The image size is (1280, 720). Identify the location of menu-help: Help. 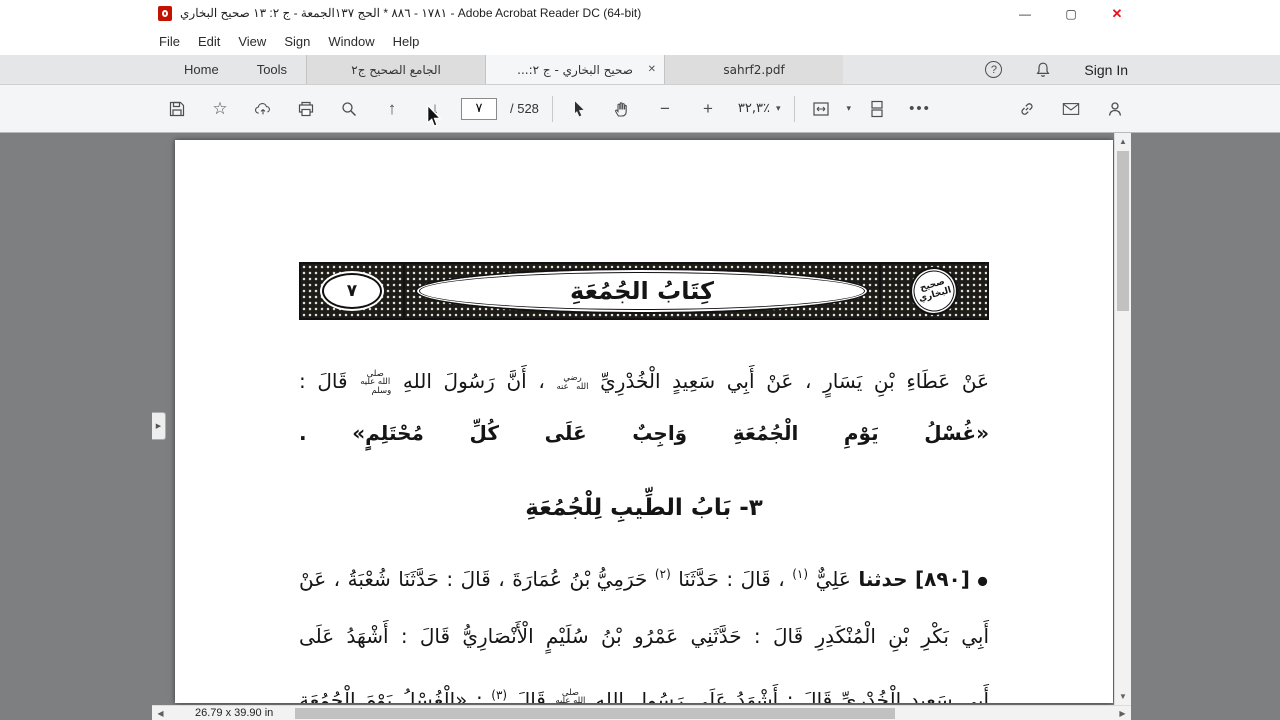
(406, 41).